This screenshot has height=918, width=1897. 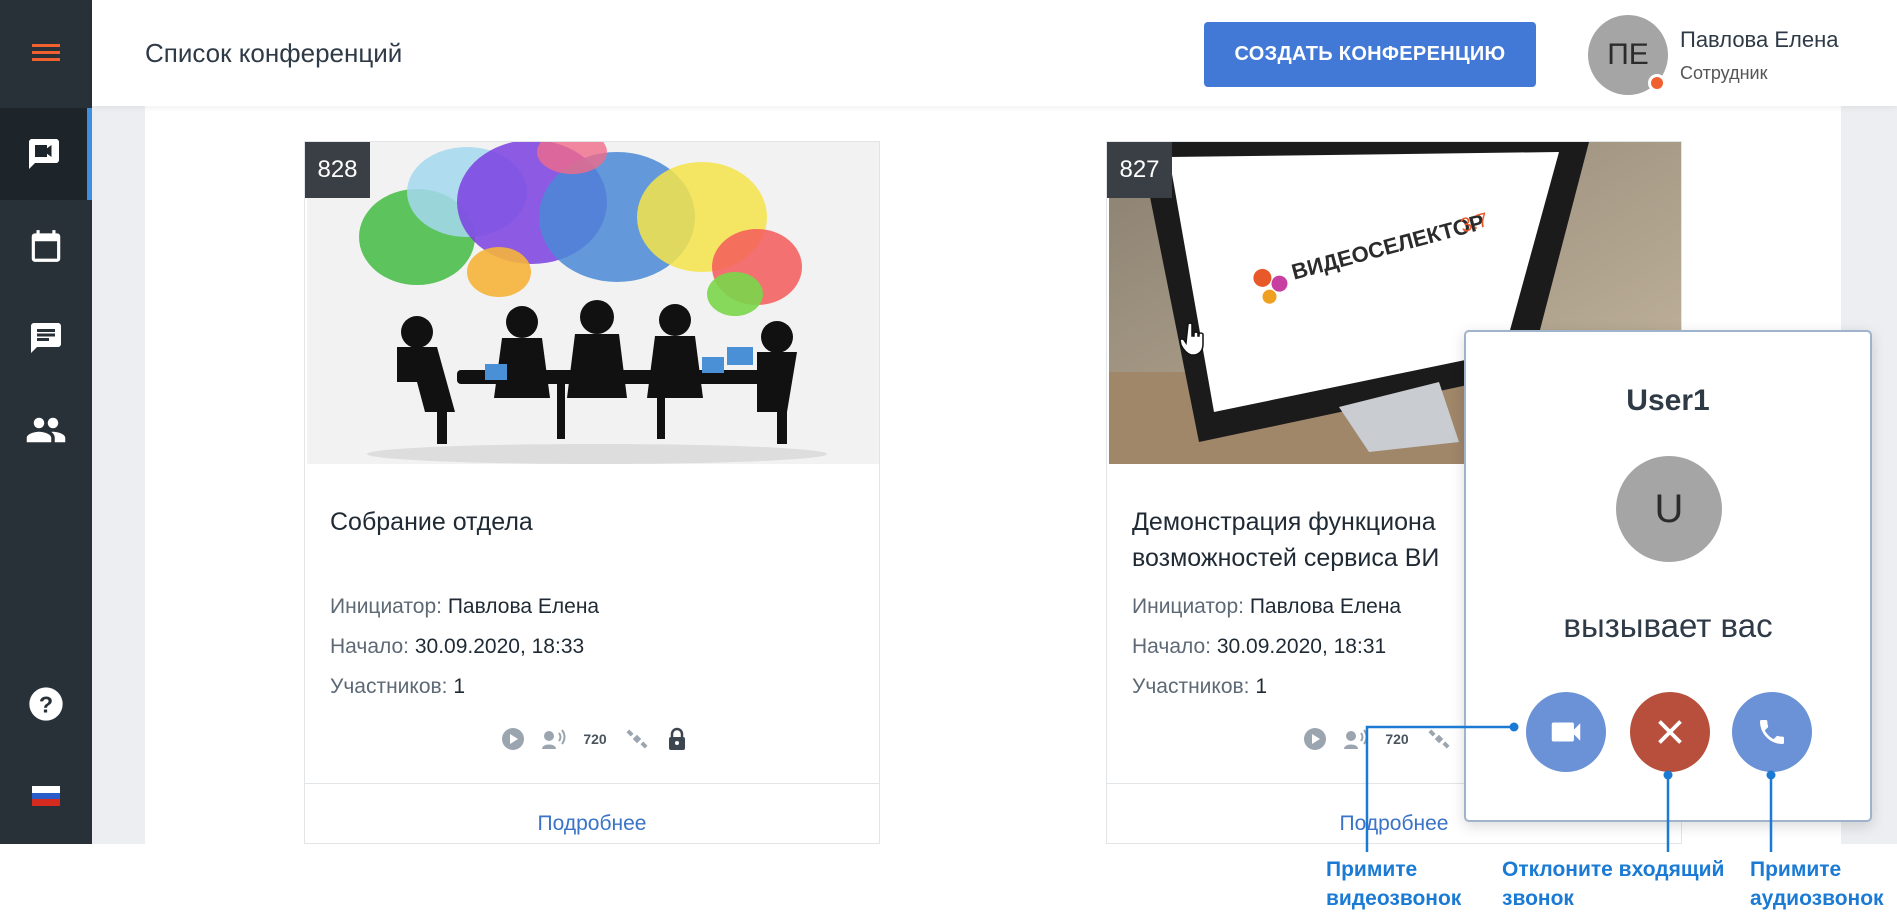 What do you see at coordinates (499, 646) in the screenshot?
I see `start-value: 30.09.2020, 18:33` at bounding box center [499, 646].